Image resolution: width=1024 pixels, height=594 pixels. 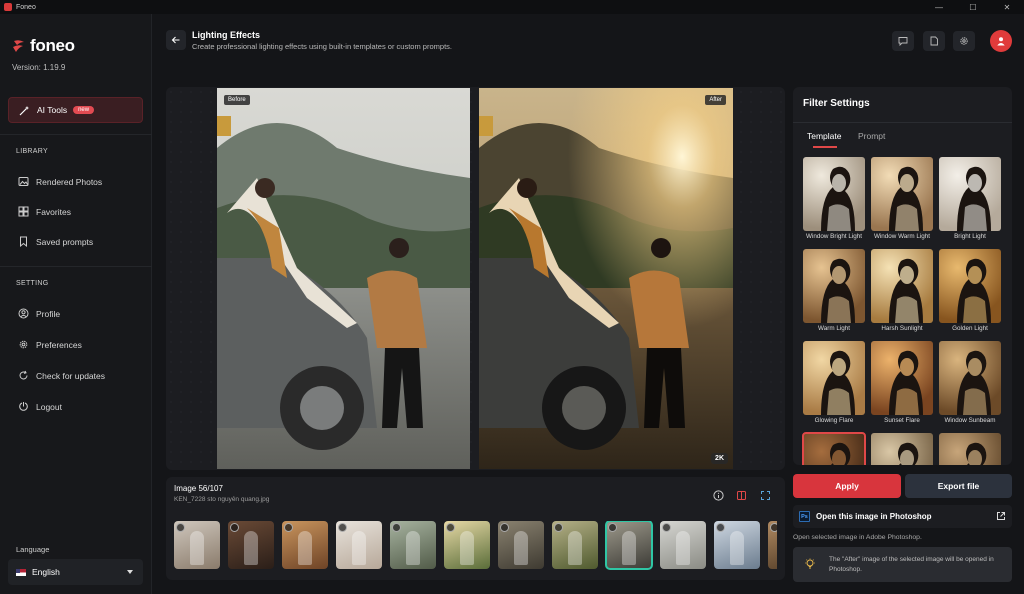 What do you see at coordinates (718, 495) in the screenshot?
I see `info-button` at bounding box center [718, 495].